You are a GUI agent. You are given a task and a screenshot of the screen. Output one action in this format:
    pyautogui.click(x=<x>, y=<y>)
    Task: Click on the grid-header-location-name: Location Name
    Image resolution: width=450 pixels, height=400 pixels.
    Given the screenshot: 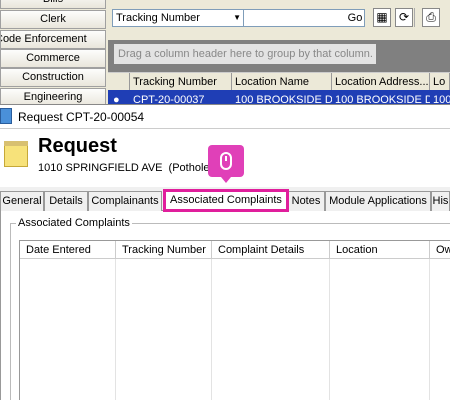 What is the action you would take?
    pyautogui.click(x=282, y=82)
    